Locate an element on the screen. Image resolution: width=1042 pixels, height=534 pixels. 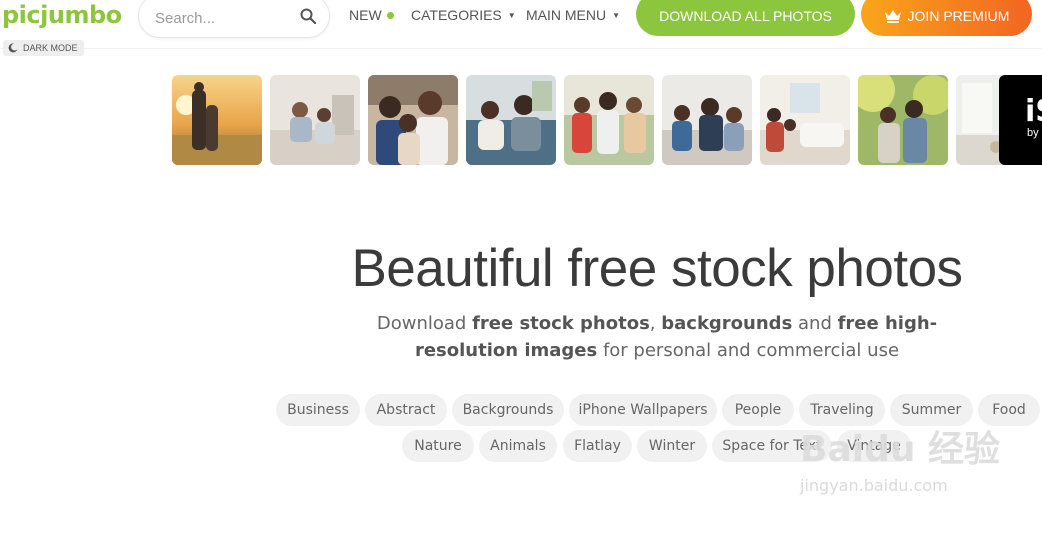
nav-new-link: NEW is located at coordinates (371, 15).